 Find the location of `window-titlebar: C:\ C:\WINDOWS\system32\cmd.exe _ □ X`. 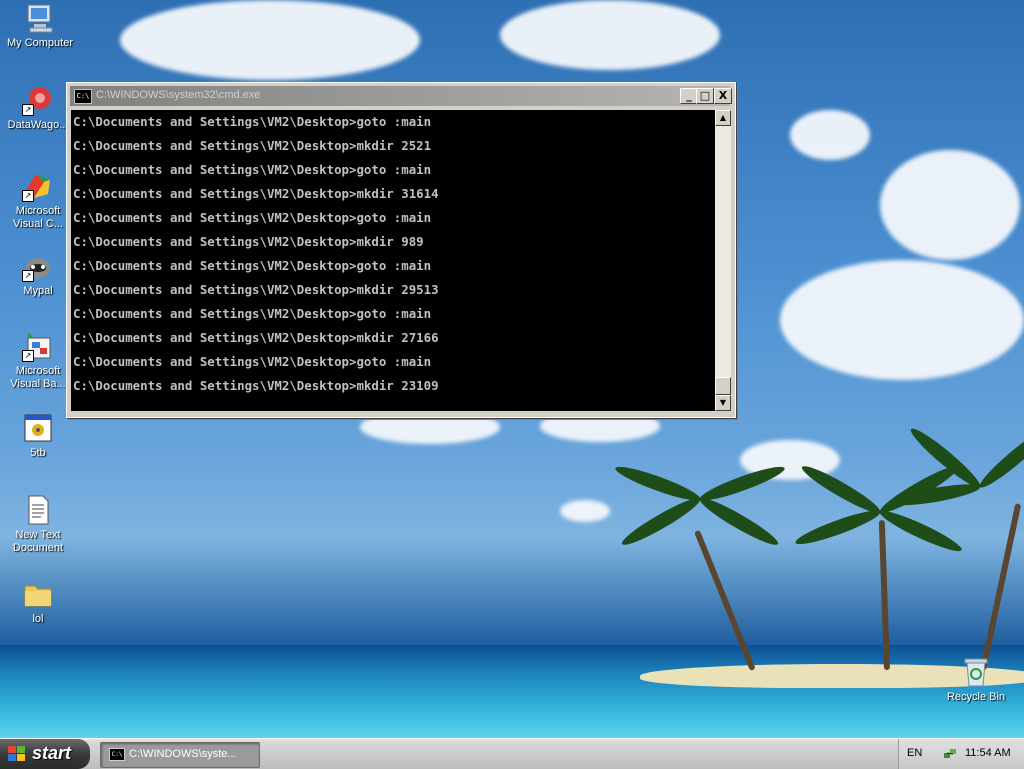

window-titlebar: C:\ C:\WINDOWS\system32\cmd.exe _ □ X is located at coordinates (401, 96).